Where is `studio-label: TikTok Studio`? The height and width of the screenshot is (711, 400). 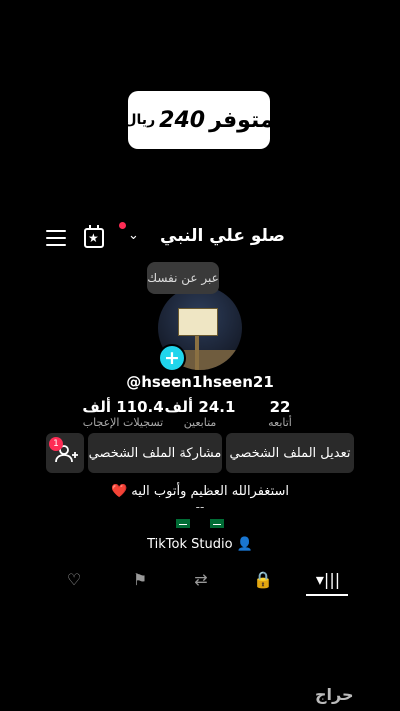 studio-label: TikTok Studio is located at coordinates (190, 544).